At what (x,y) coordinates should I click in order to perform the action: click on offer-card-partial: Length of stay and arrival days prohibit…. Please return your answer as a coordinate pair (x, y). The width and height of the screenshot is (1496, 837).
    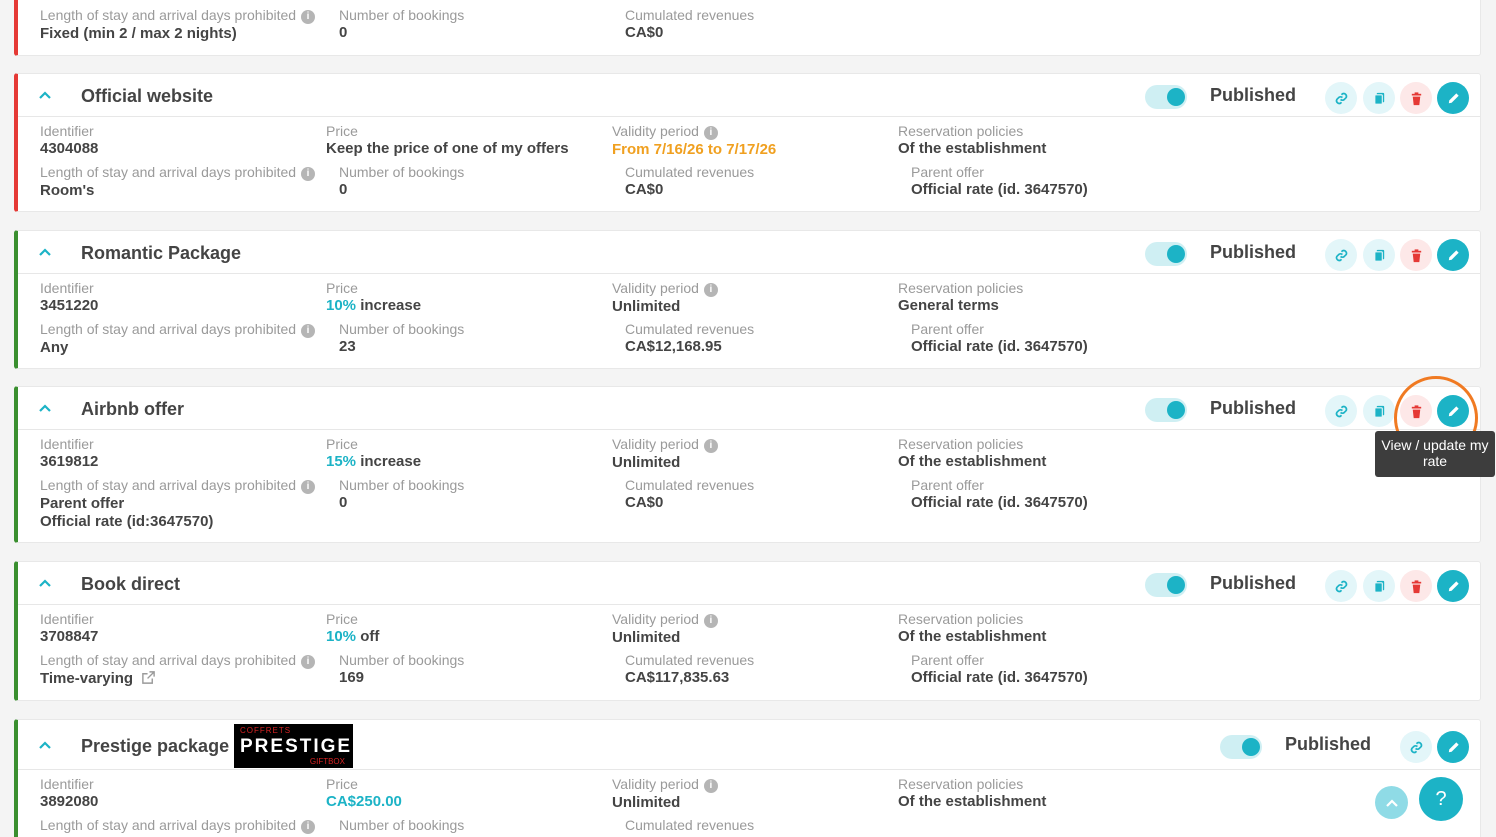
    Looking at the image, I should click on (747, 28).